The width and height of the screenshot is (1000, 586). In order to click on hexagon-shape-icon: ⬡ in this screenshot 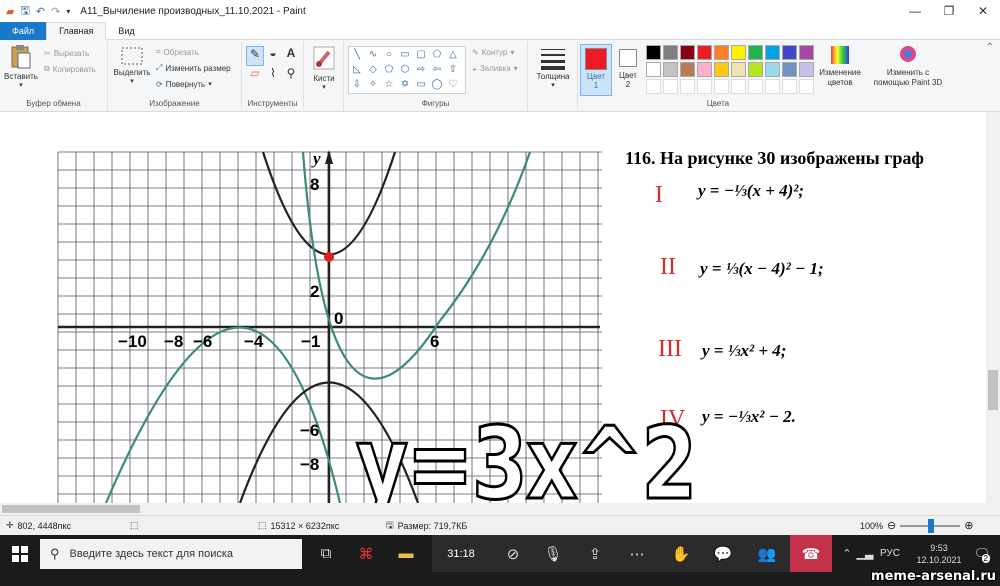, I will do `click(405, 69)`.